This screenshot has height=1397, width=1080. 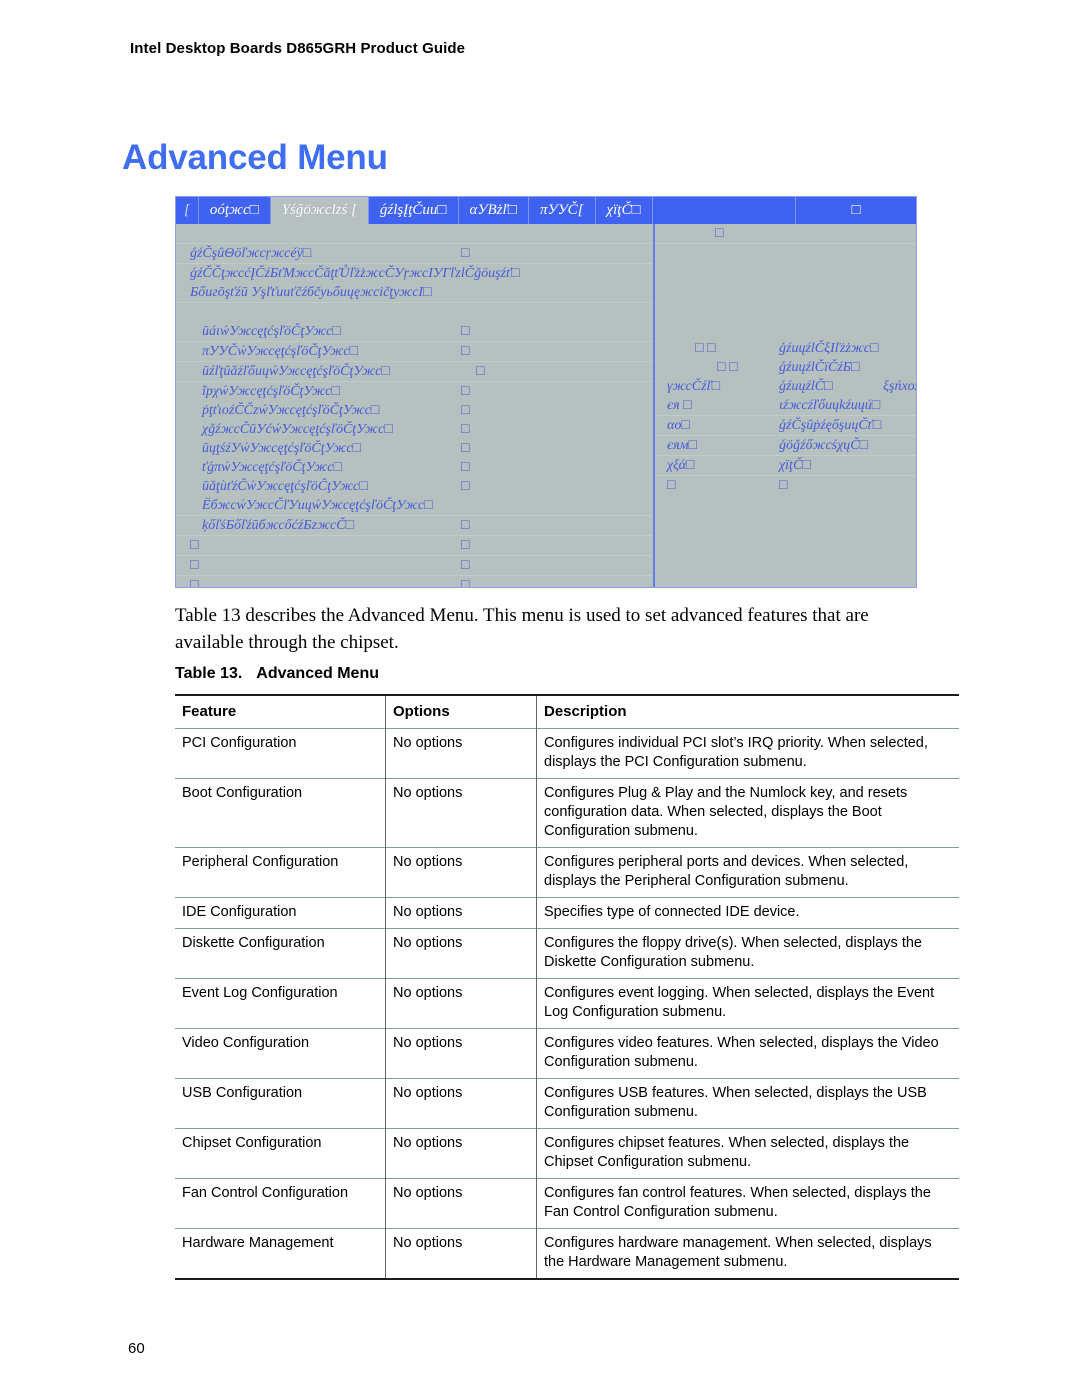 What do you see at coordinates (280, 1103) in the screenshot?
I see `cell-feature: USB Configuration` at bounding box center [280, 1103].